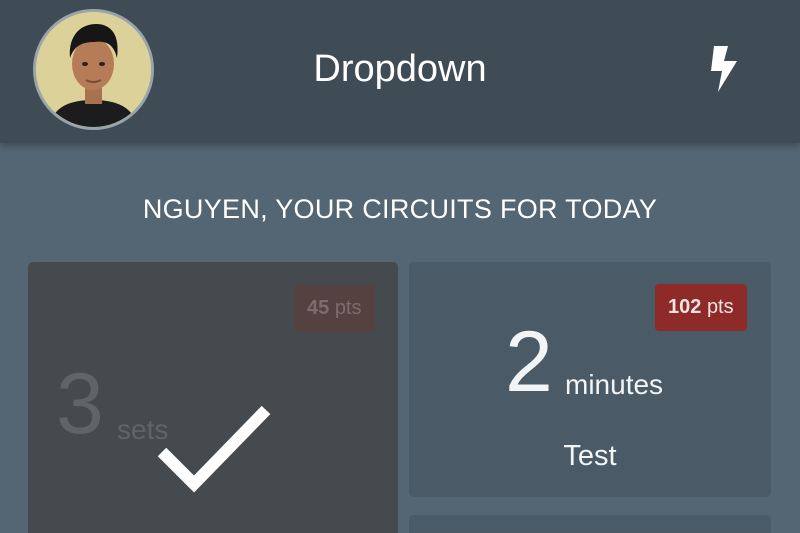  I want to click on circuit-amount: 2, so click(529, 362).